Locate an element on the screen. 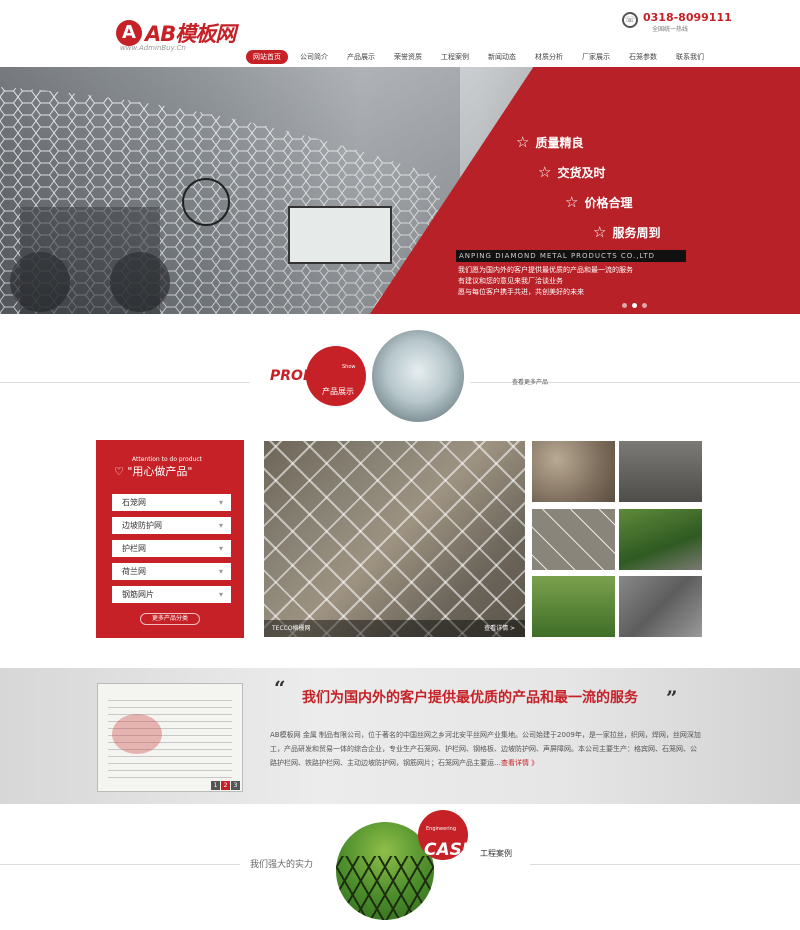 This screenshot has width=800, height=930. featured-caption: TECCO格栅网 查看详情 > is located at coordinates (394, 628).